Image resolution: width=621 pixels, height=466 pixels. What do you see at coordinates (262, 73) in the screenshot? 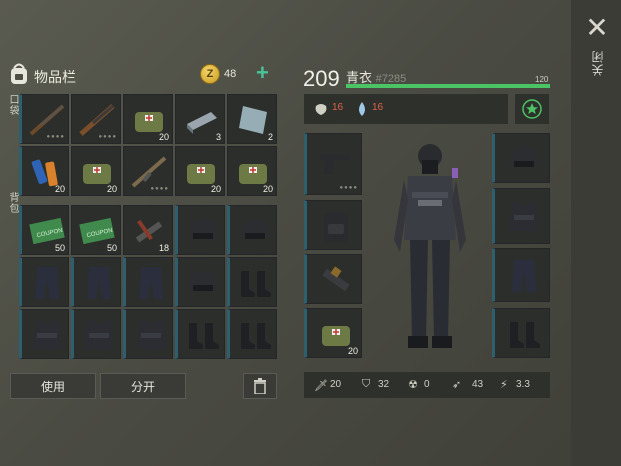
I see `add-coins-button: +` at bounding box center [262, 73].